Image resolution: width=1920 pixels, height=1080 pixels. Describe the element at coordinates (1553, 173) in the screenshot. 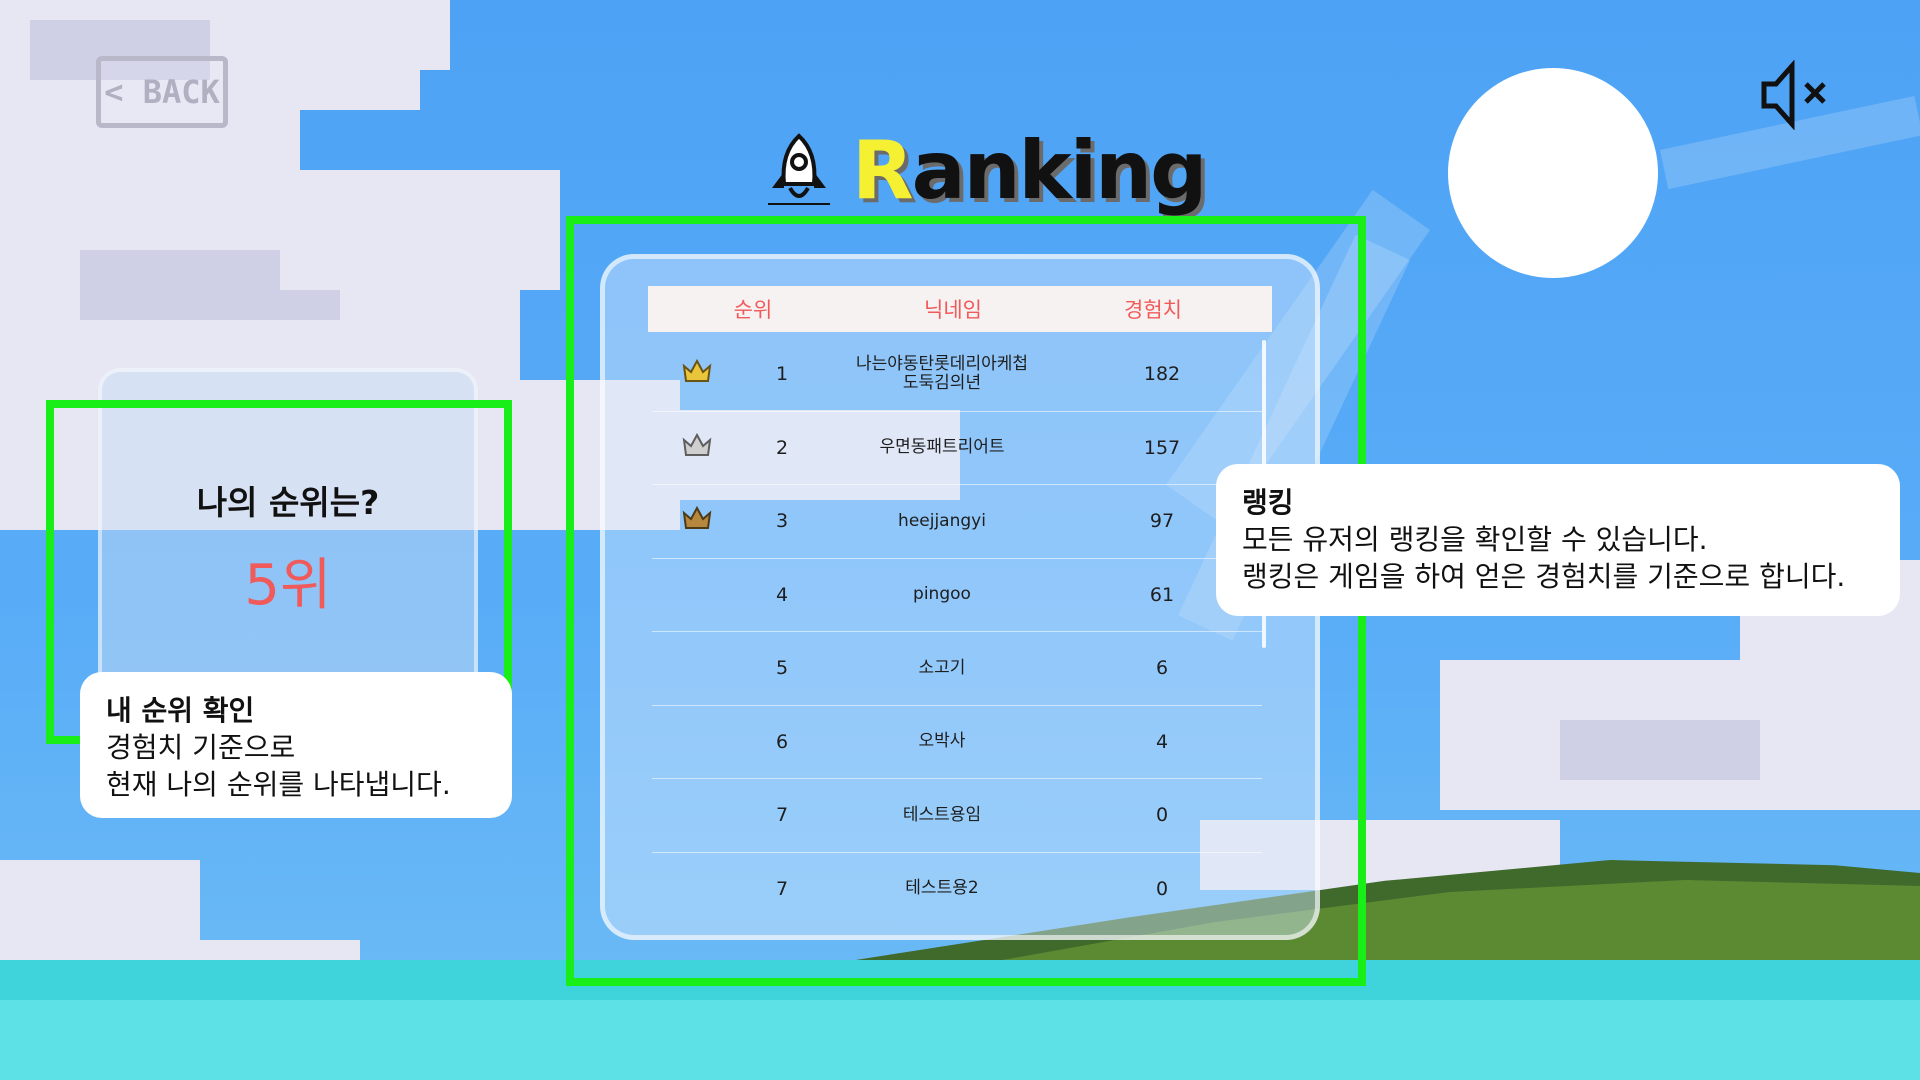

I see `sun` at that location.